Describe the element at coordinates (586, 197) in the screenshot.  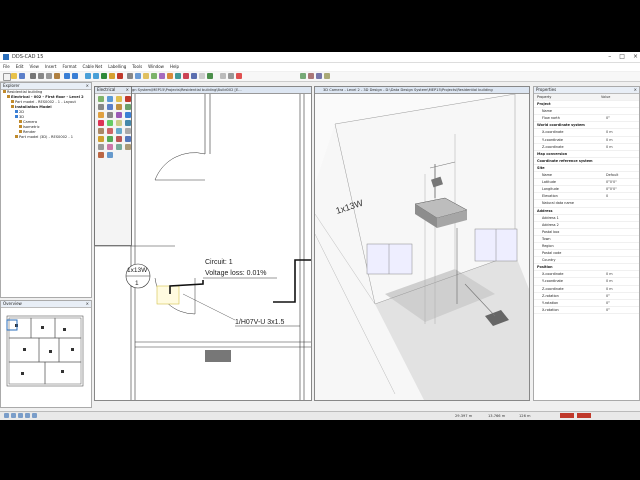
I see `property-row: Elevation 0` at that location.